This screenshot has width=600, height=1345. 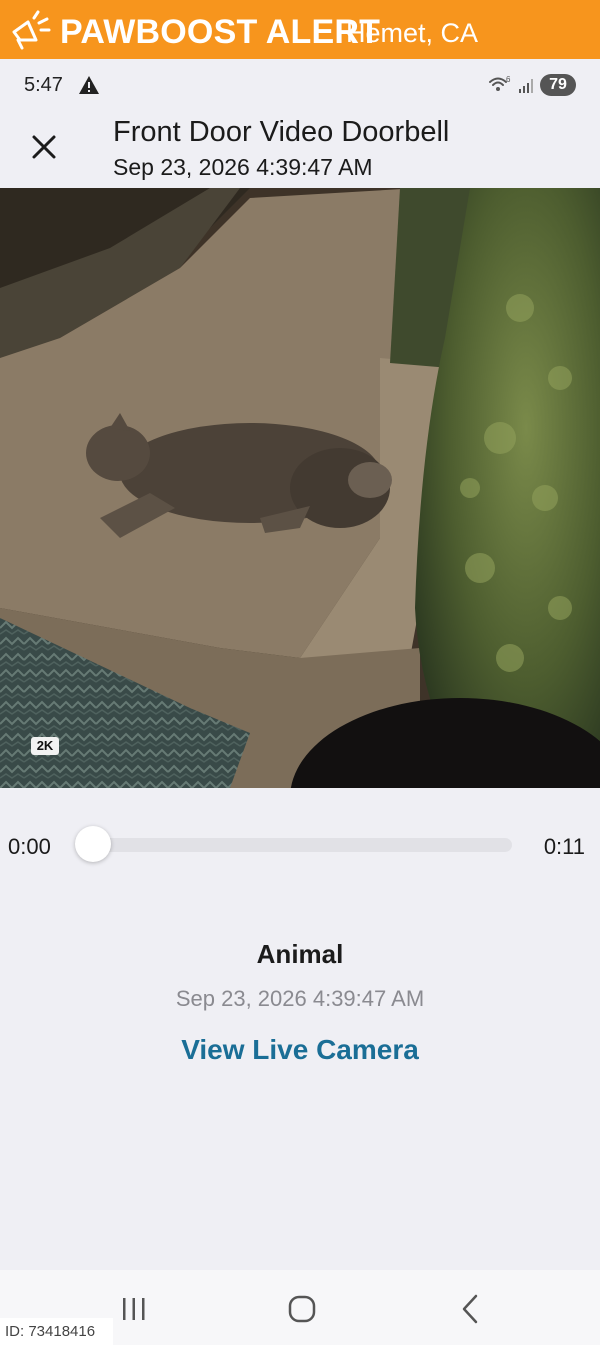 I want to click on event-type: Animal, so click(x=300, y=954).